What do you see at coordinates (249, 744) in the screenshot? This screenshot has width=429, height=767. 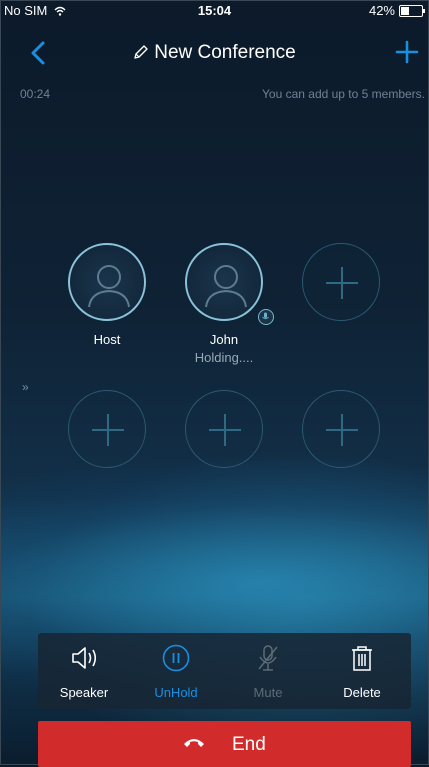 I see `end-call-label: End` at bounding box center [249, 744].